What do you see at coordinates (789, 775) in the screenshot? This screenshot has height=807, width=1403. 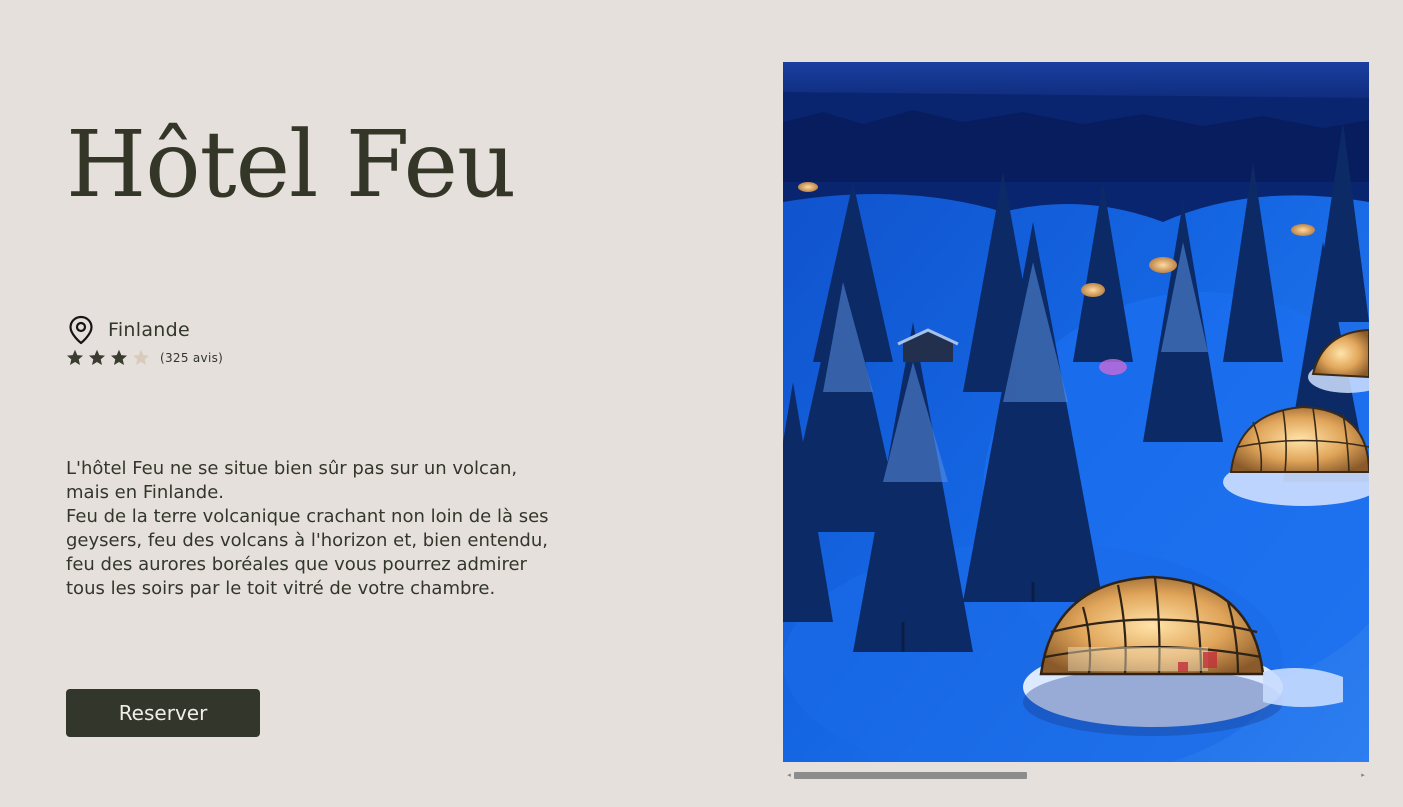 I see `scroll-left-icon: ◂` at bounding box center [789, 775].